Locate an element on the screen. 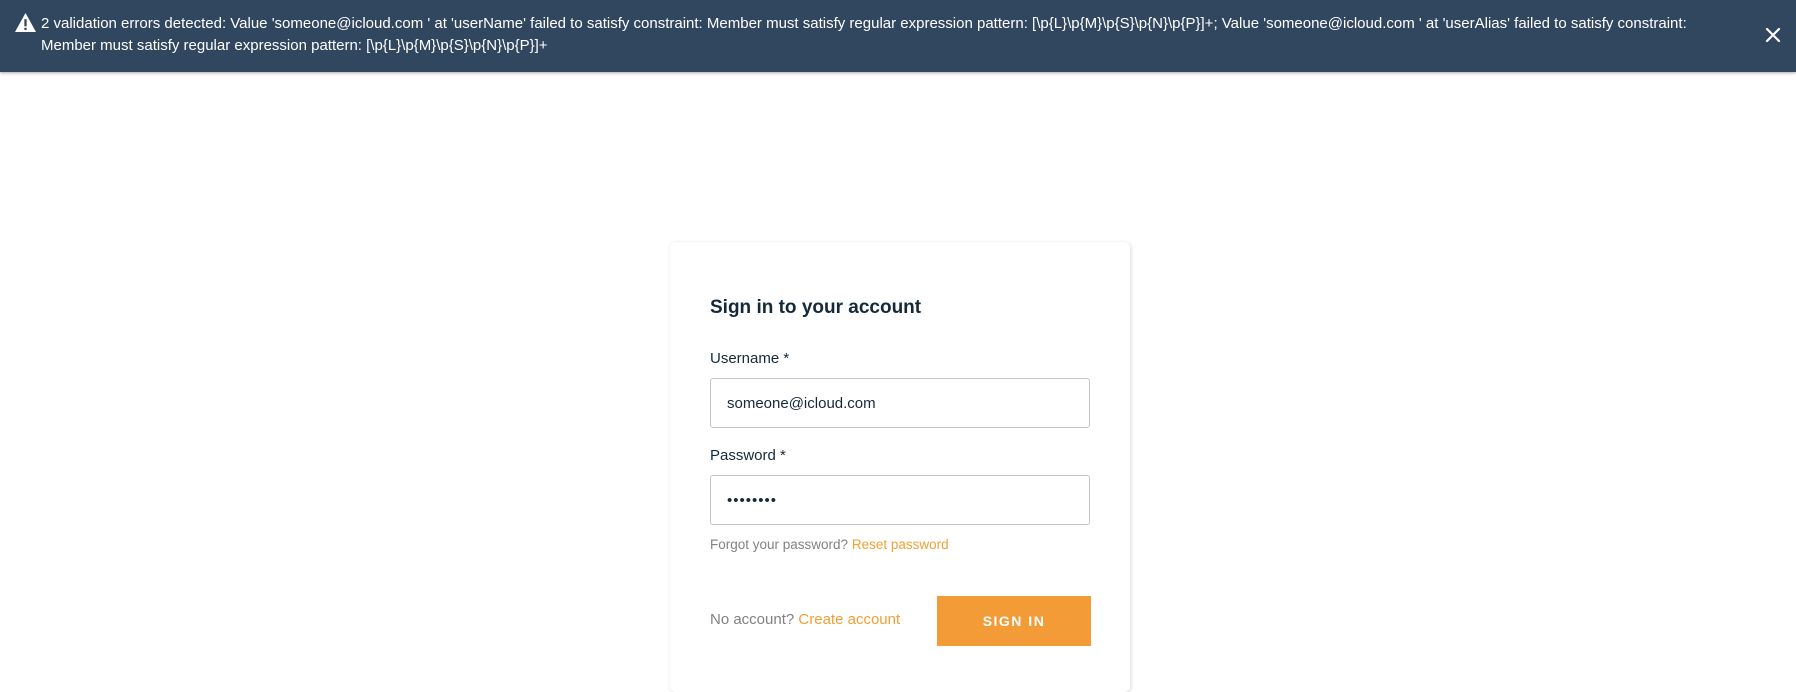  close-icon is located at coordinates (1773, 35).